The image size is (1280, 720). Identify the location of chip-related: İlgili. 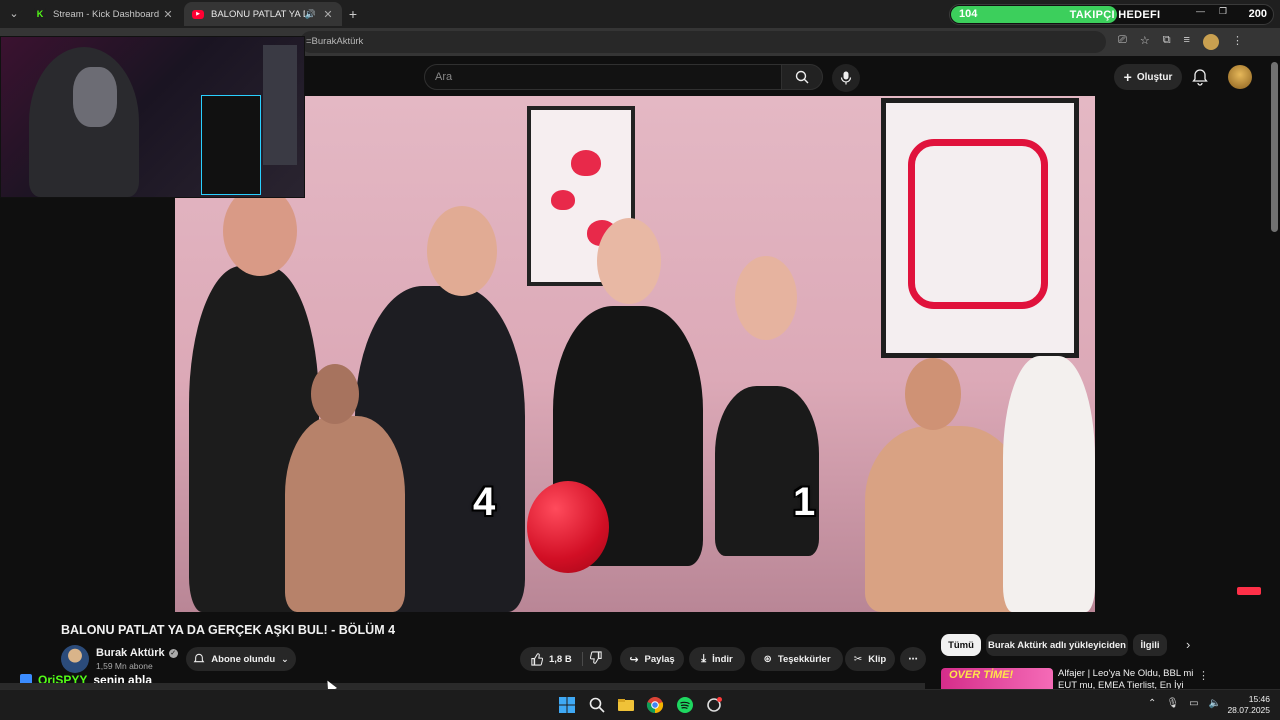
(1150, 645).